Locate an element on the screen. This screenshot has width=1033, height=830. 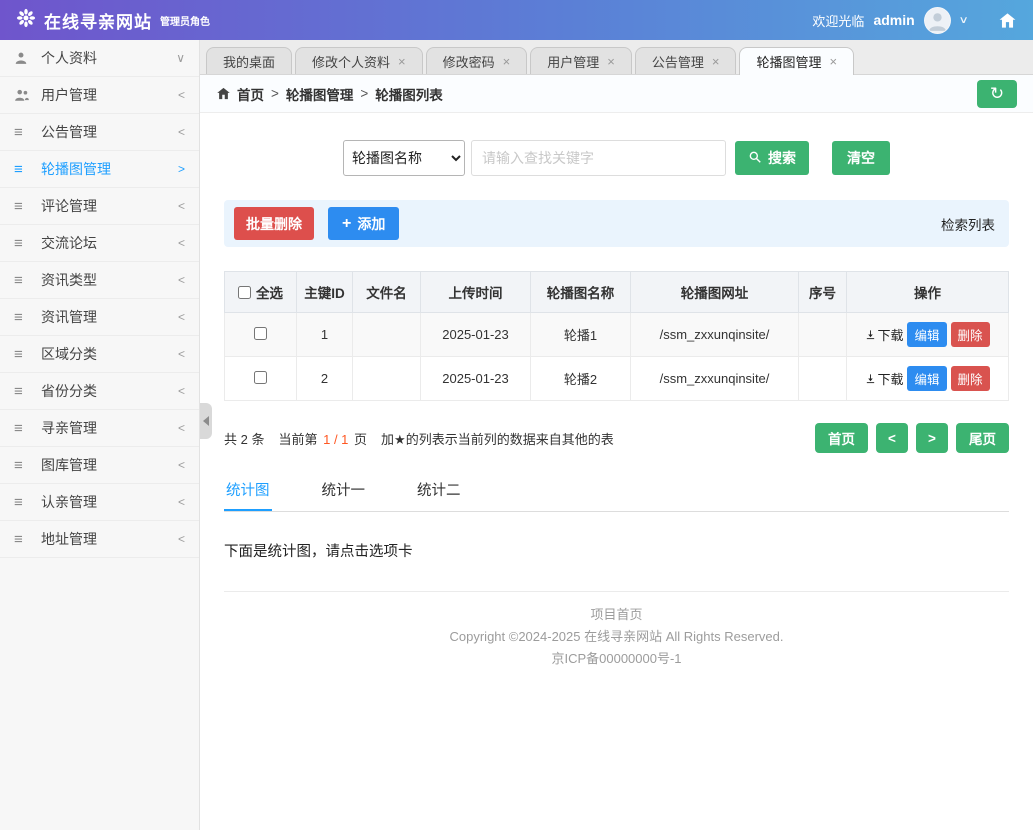
add-button: + 添加 is located at coordinates (364, 223).